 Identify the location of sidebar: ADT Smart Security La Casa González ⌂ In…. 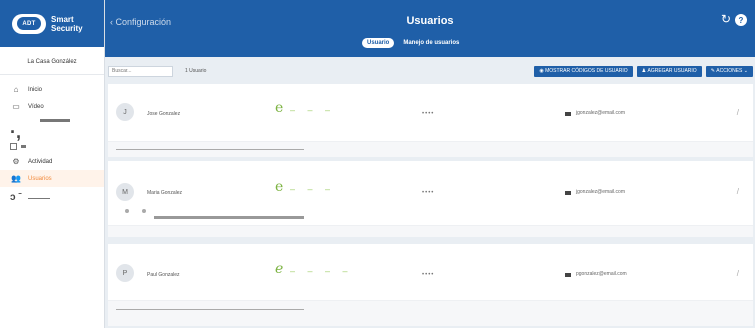
(52, 164).